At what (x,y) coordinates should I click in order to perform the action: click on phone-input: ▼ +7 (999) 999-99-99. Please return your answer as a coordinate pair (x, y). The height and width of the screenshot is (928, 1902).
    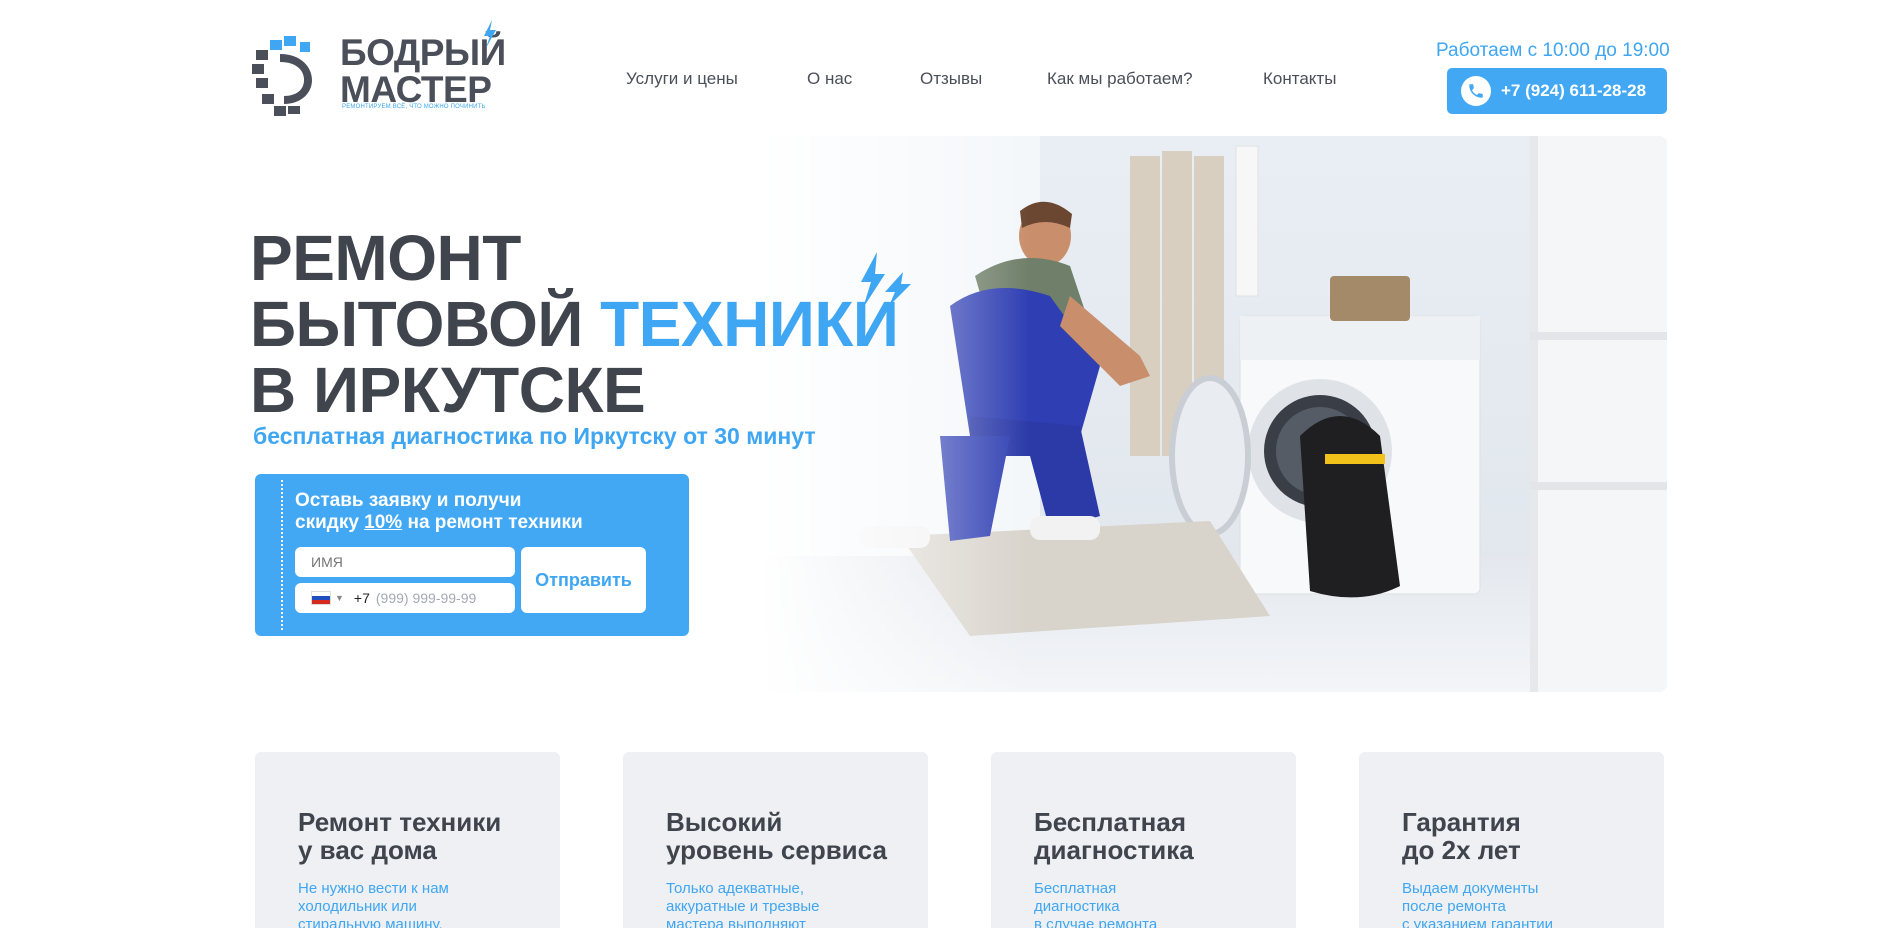
    Looking at the image, I should click on (405, 598).